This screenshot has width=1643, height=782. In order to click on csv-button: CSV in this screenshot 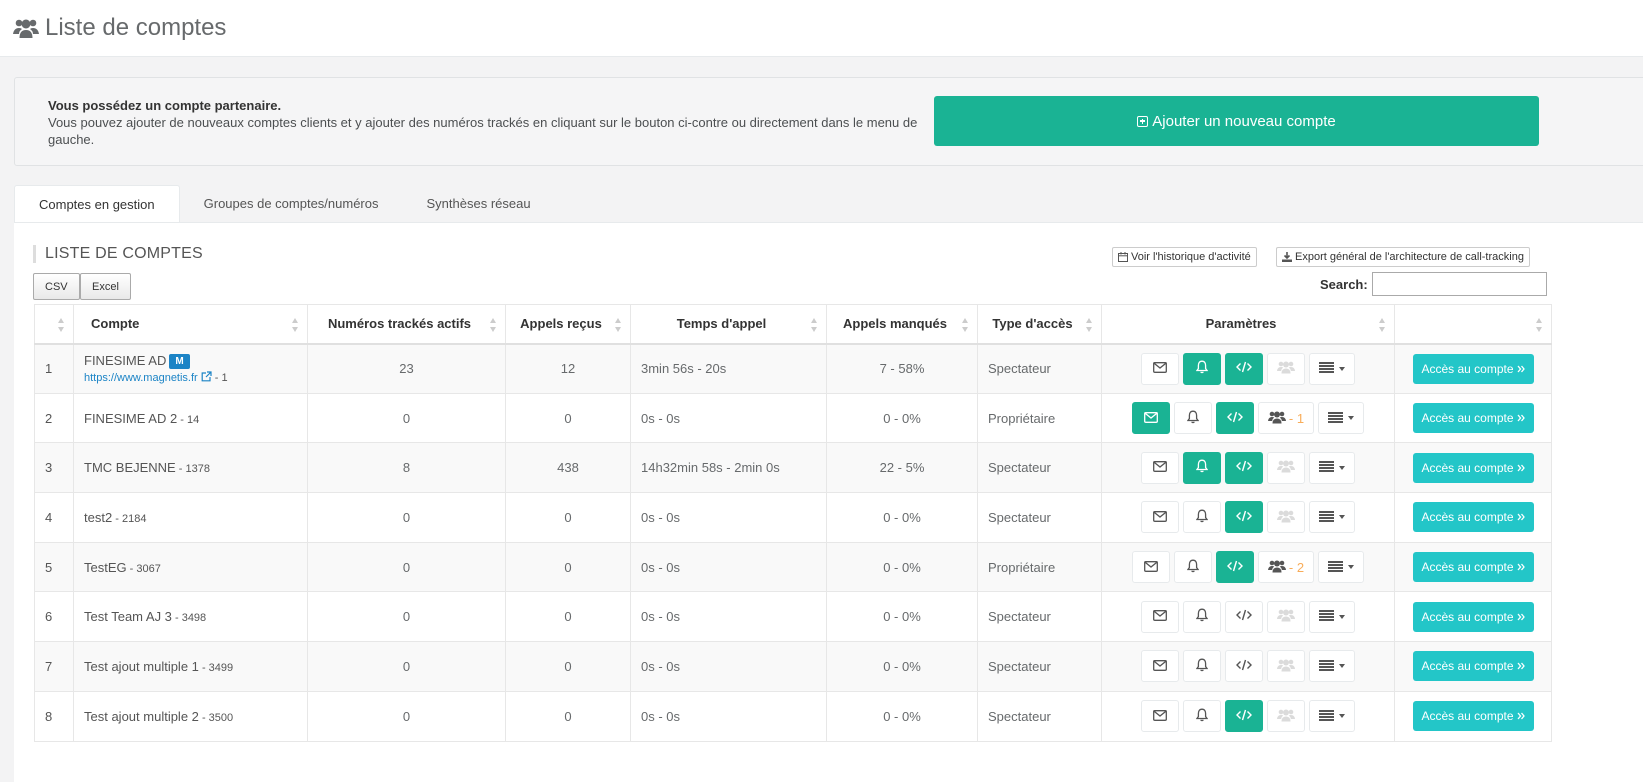, I will do `click(56, 286)`.